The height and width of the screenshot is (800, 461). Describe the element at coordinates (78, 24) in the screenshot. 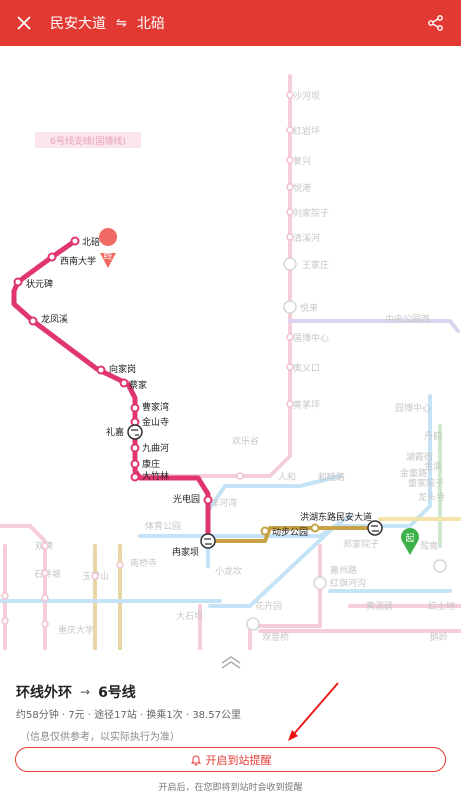

I see `from-station: 民安大道` at that location.